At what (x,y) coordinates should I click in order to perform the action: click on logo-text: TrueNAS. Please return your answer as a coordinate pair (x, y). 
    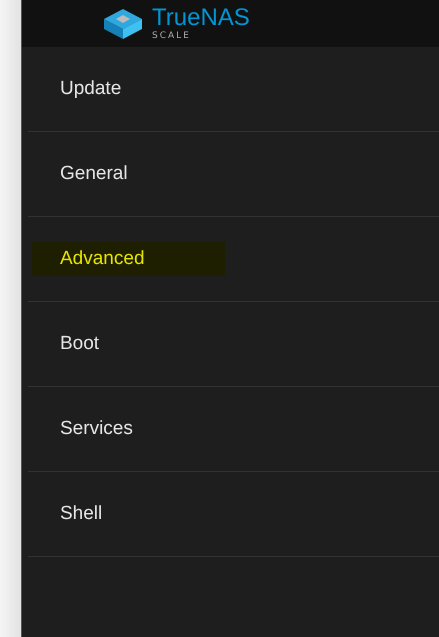
    Looking at the image, I should click on (201, 18).